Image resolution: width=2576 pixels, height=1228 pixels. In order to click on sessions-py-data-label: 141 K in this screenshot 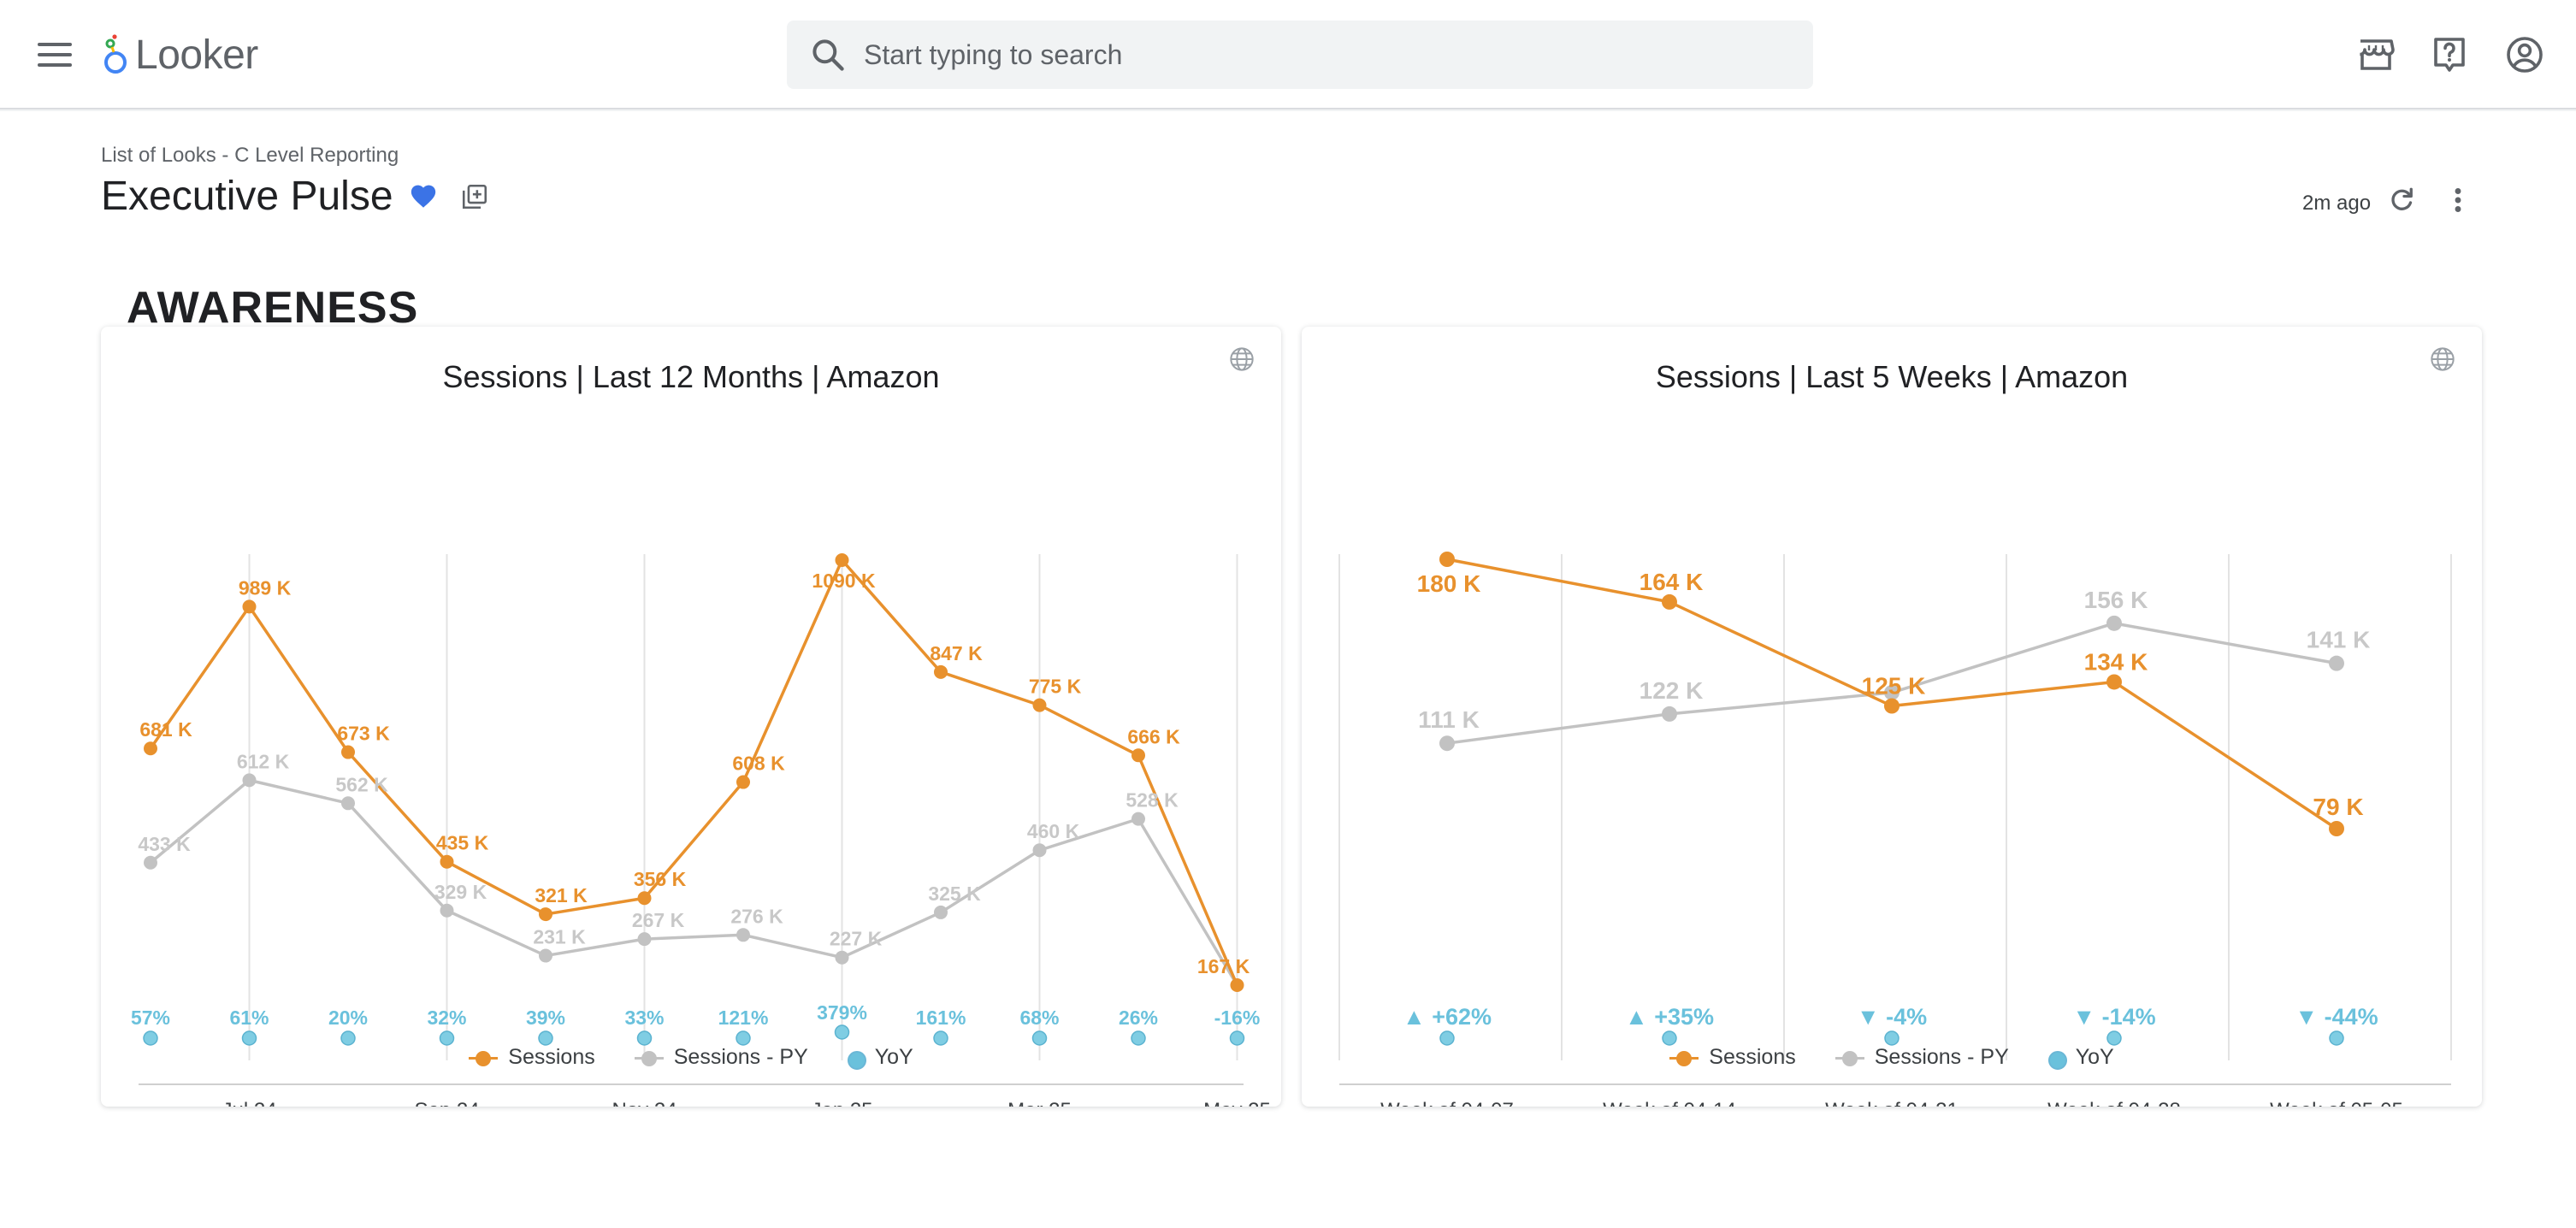, I will do `click(2339, 640)`.